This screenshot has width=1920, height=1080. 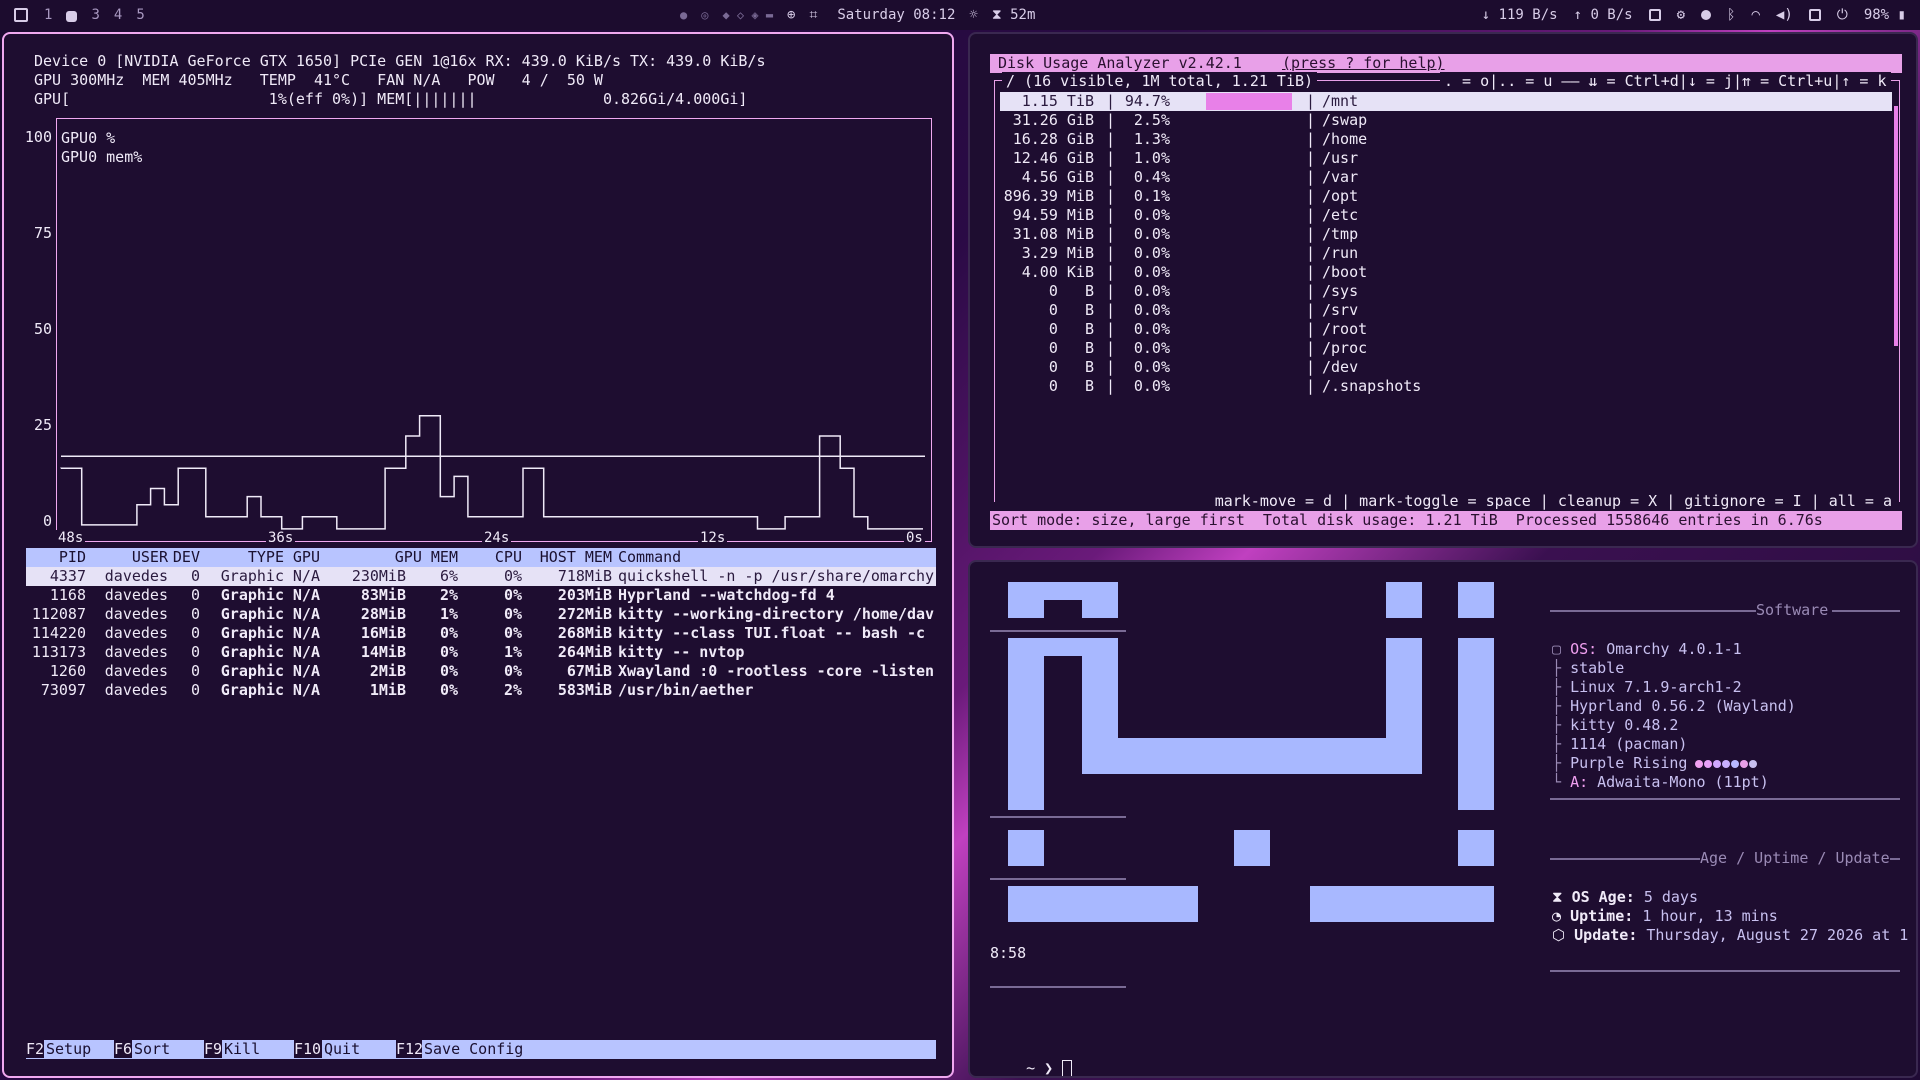 What do you see at coordinates (1611, 15) in the screenshot?
I see `net-up-value: 0 B/s` at bounding box center [1611, 15].